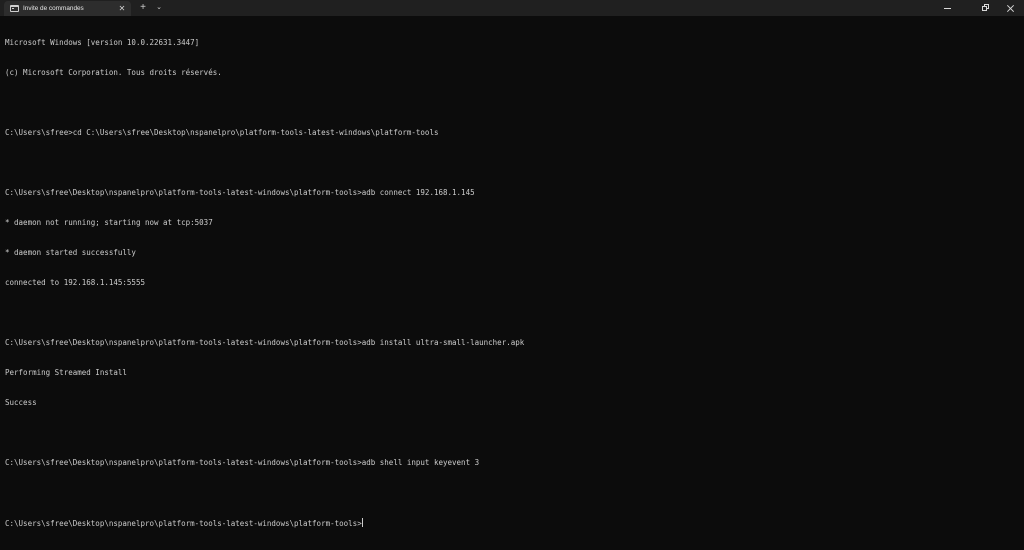  I want to click on restore-button, so click(986, 8).